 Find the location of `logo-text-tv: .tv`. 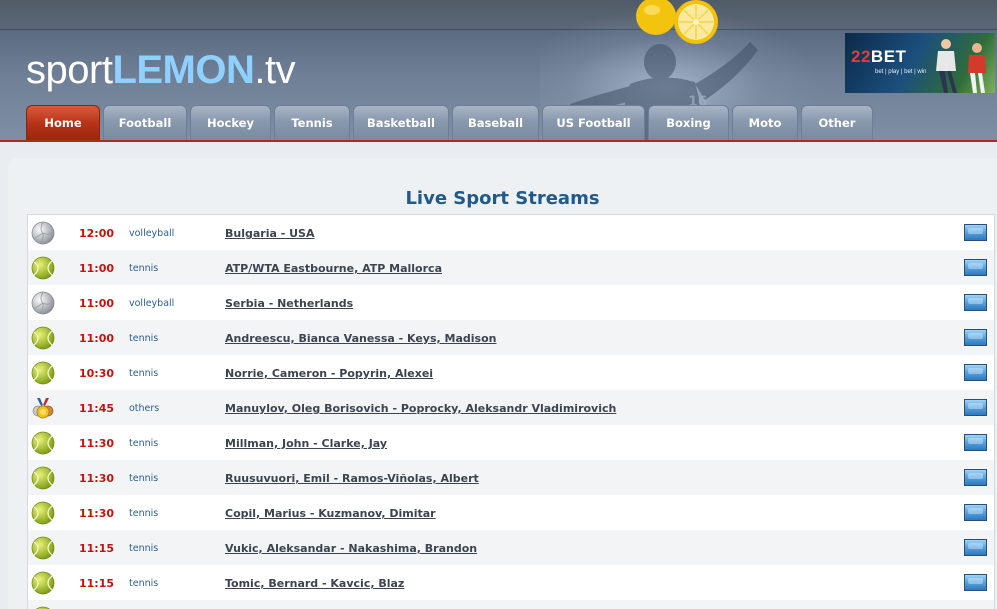

logo-text-tv: .tv is located at coordinates (275, 70).